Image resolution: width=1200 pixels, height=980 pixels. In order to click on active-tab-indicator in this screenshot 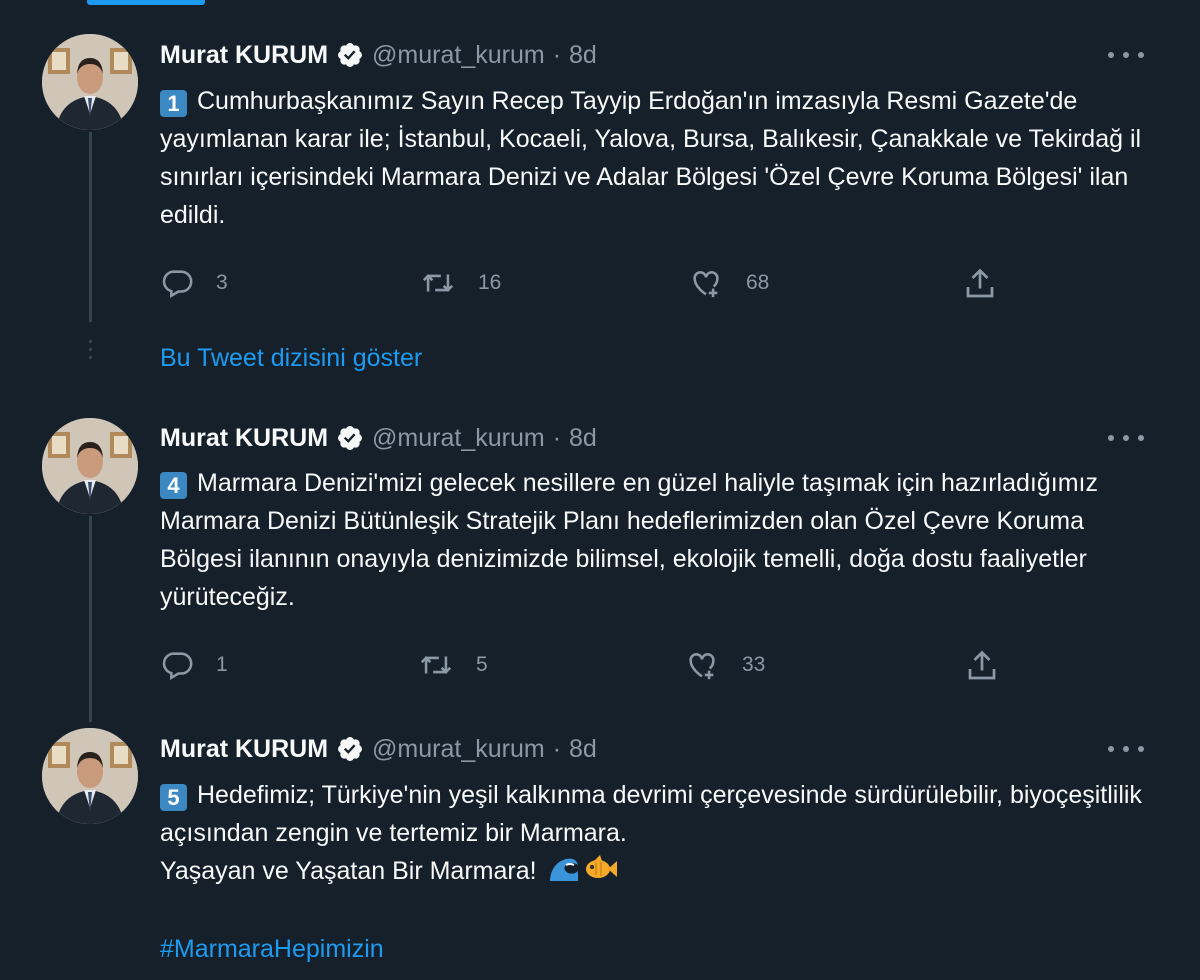, I will do `click(146, 2)`.